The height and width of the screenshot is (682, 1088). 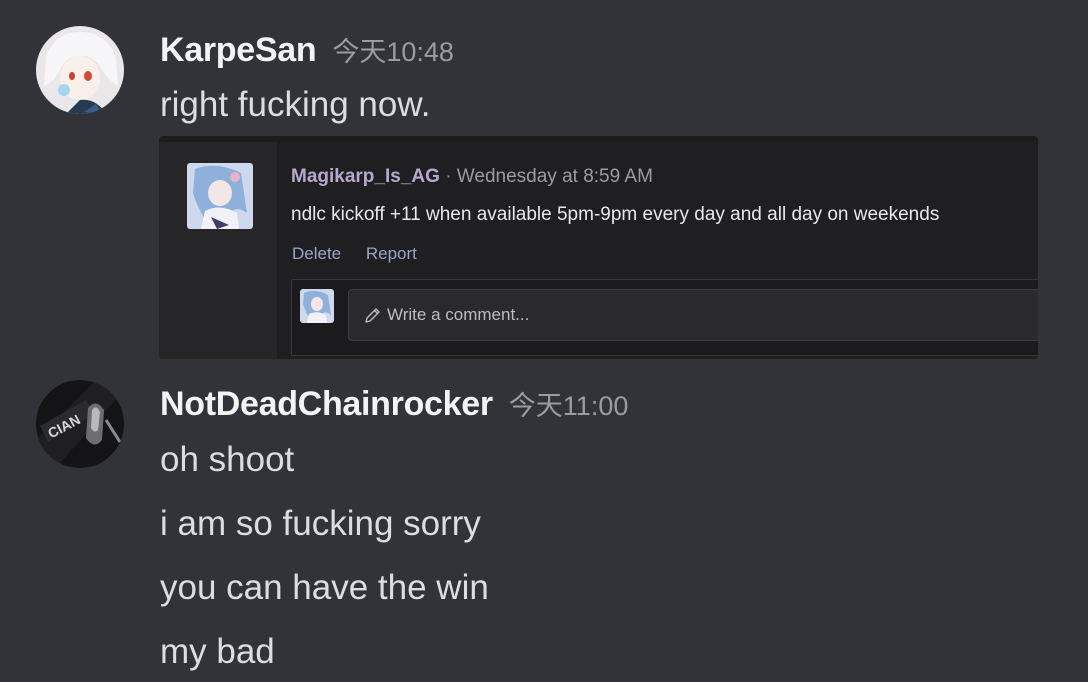 I want to click on message-text: you can have the win, so click(x=324, y=587).